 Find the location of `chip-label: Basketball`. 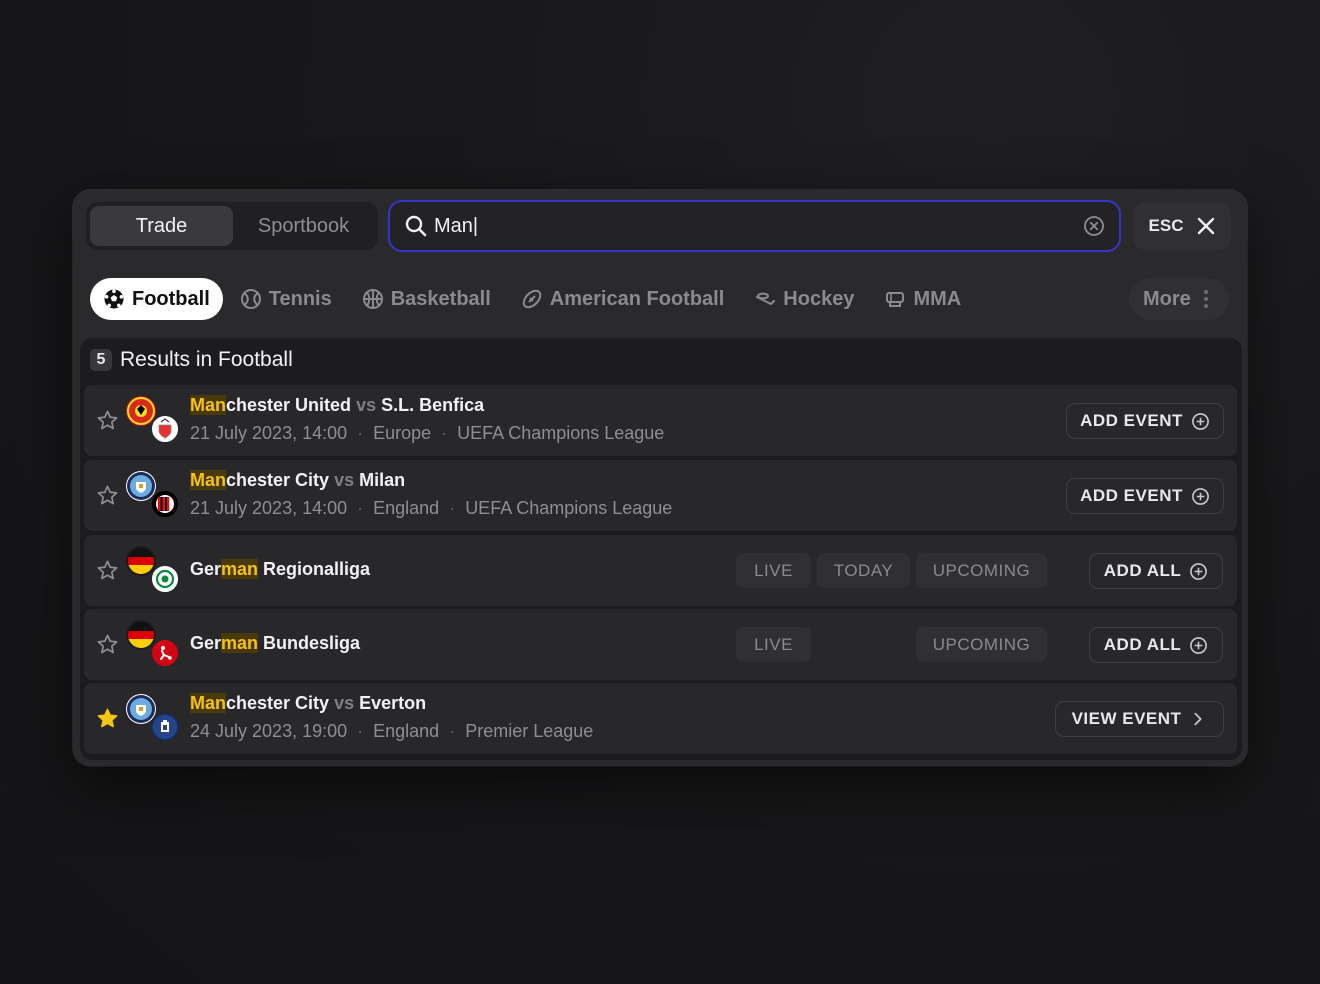

chip-label: Basketball is located at coordinates (440, 298).